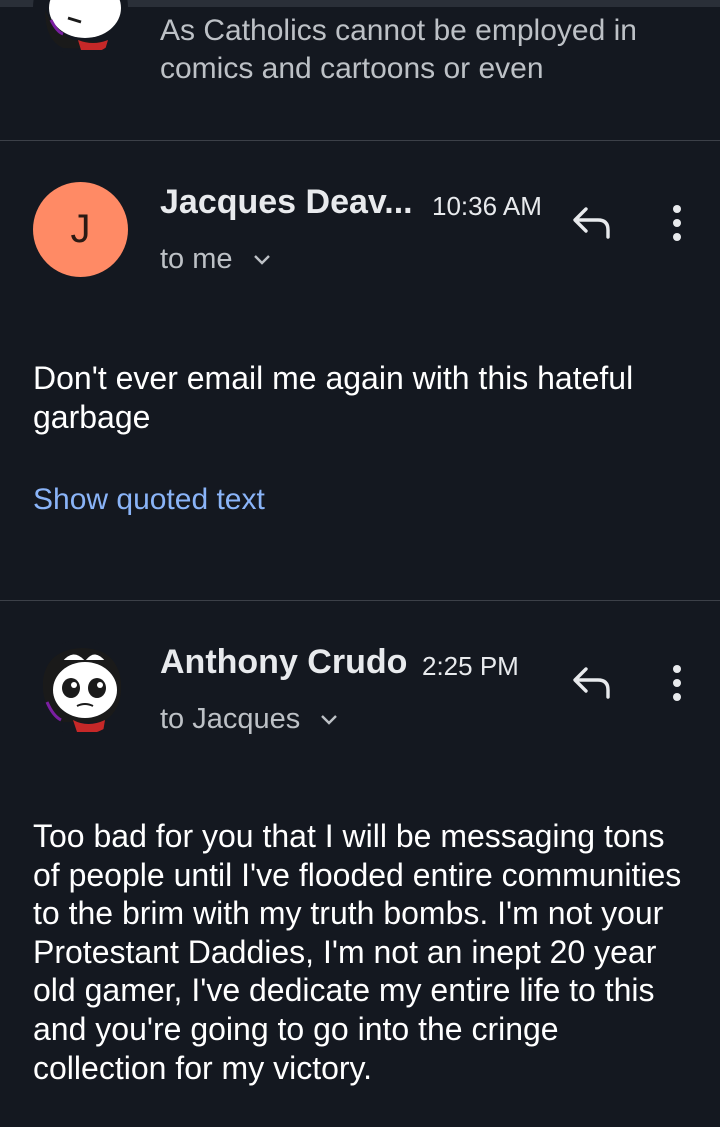 This screenshot has height=1127, width=720. I want to click on recipient-label: to Jacques, so click(230, 719).